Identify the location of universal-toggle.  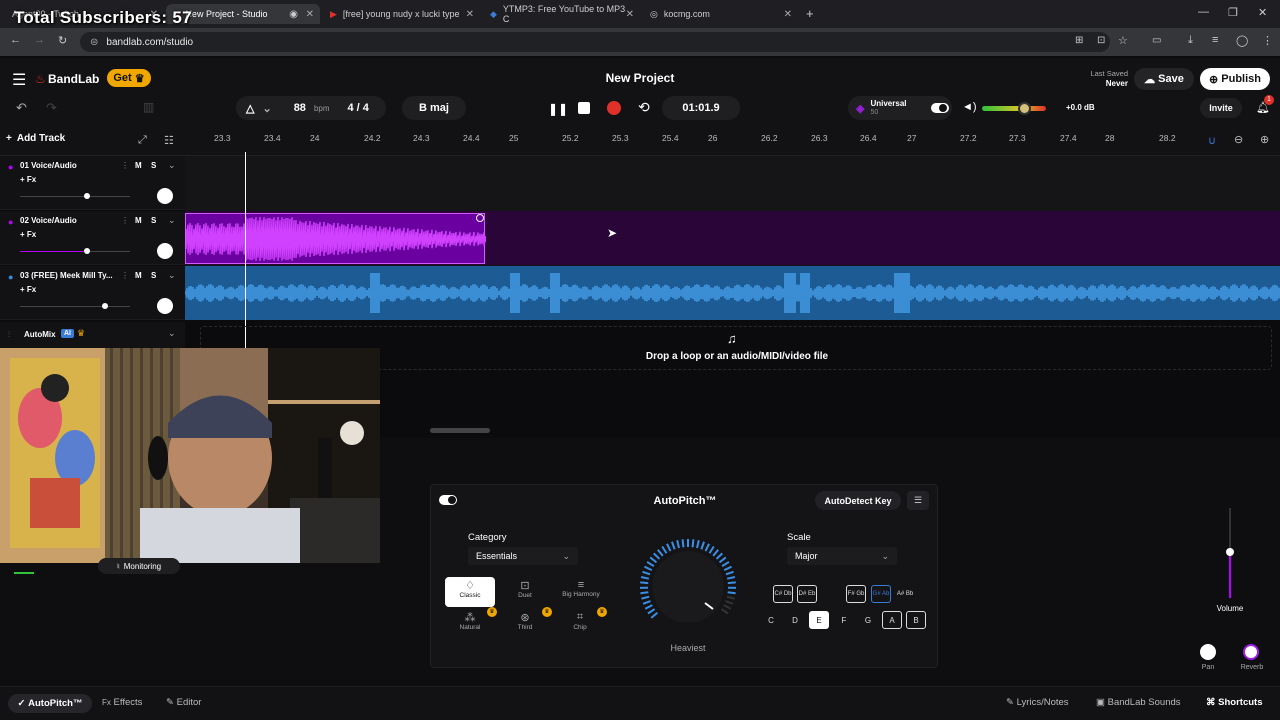
(939, 108).